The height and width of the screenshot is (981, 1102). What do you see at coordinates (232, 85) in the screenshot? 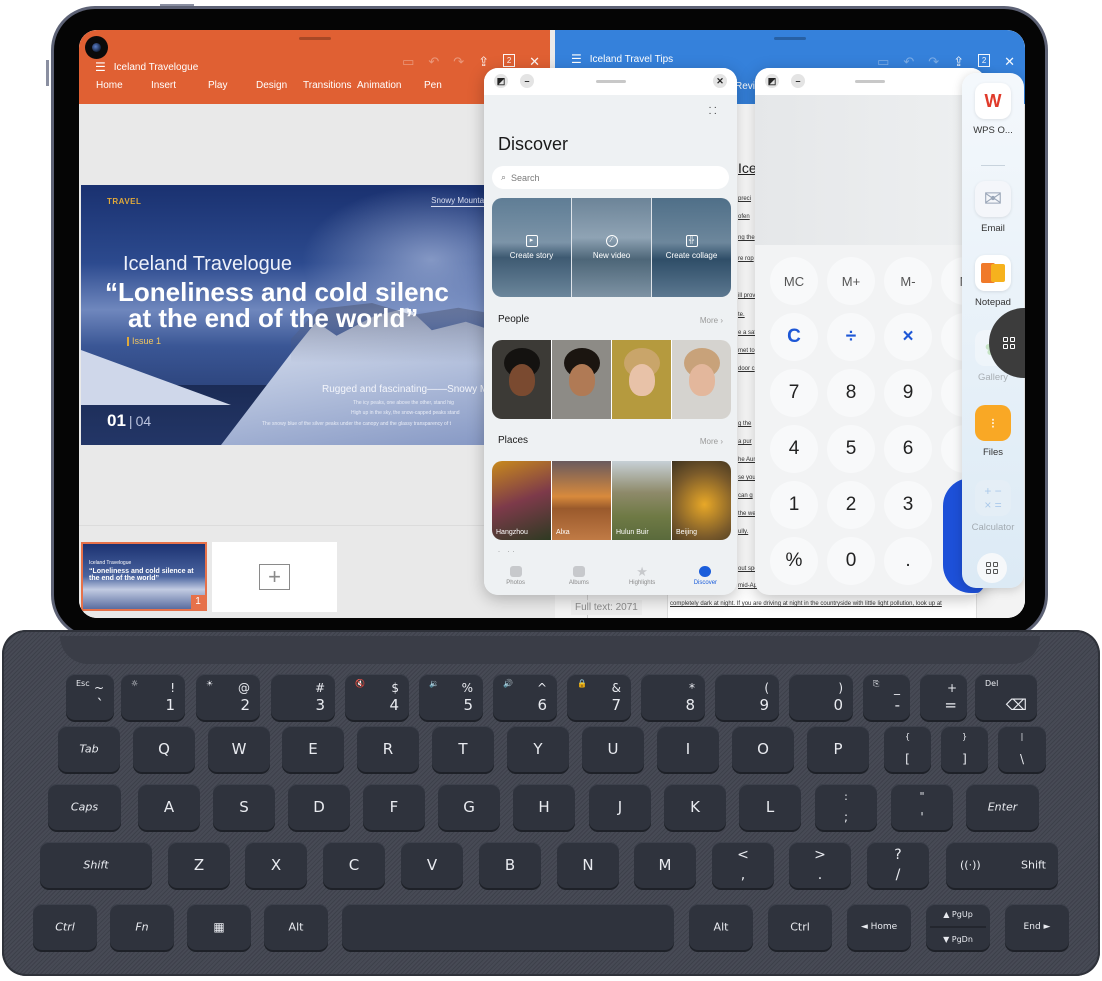
I see `tab-play: Play` at bounding box center [232, 85].